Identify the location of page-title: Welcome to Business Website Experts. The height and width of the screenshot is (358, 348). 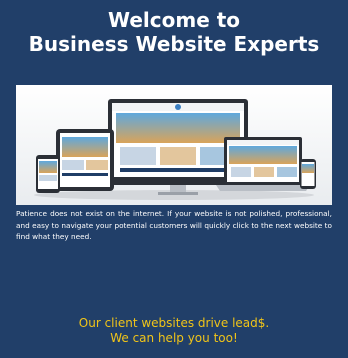
(174, 32).